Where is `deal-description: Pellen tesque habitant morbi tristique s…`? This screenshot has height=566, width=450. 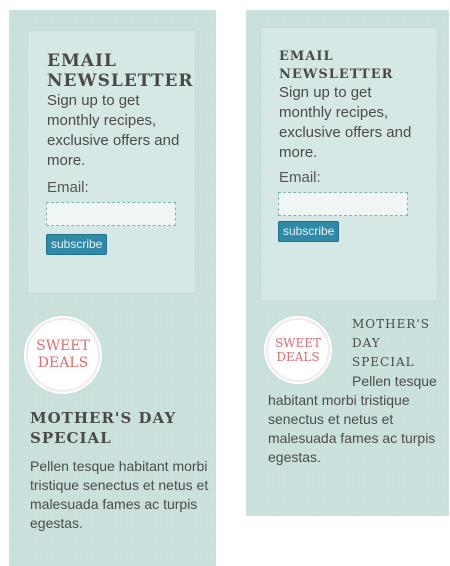 deal-description: Pellen tesque habitant morbi tristique s… is located at coordinates (119, 494).